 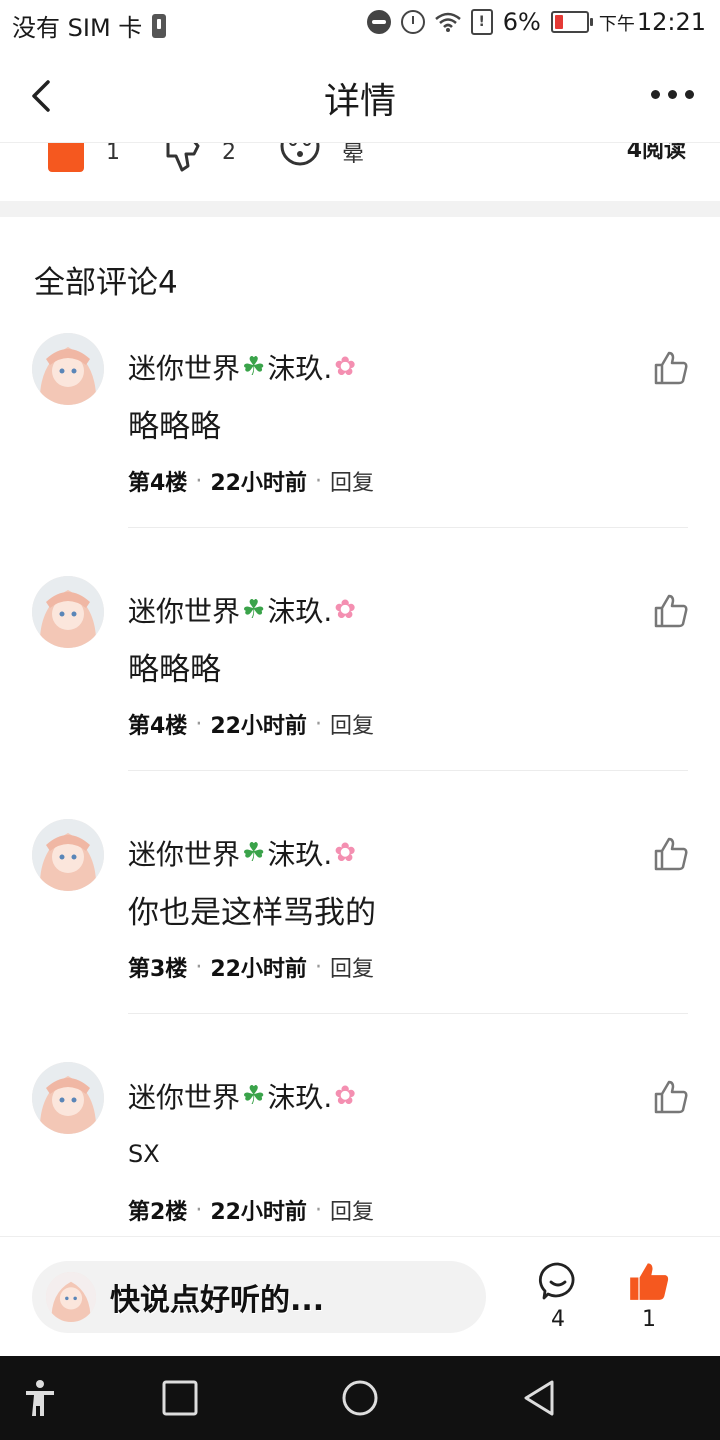 I want to click on battery-icon, so click(x=571, y=22).